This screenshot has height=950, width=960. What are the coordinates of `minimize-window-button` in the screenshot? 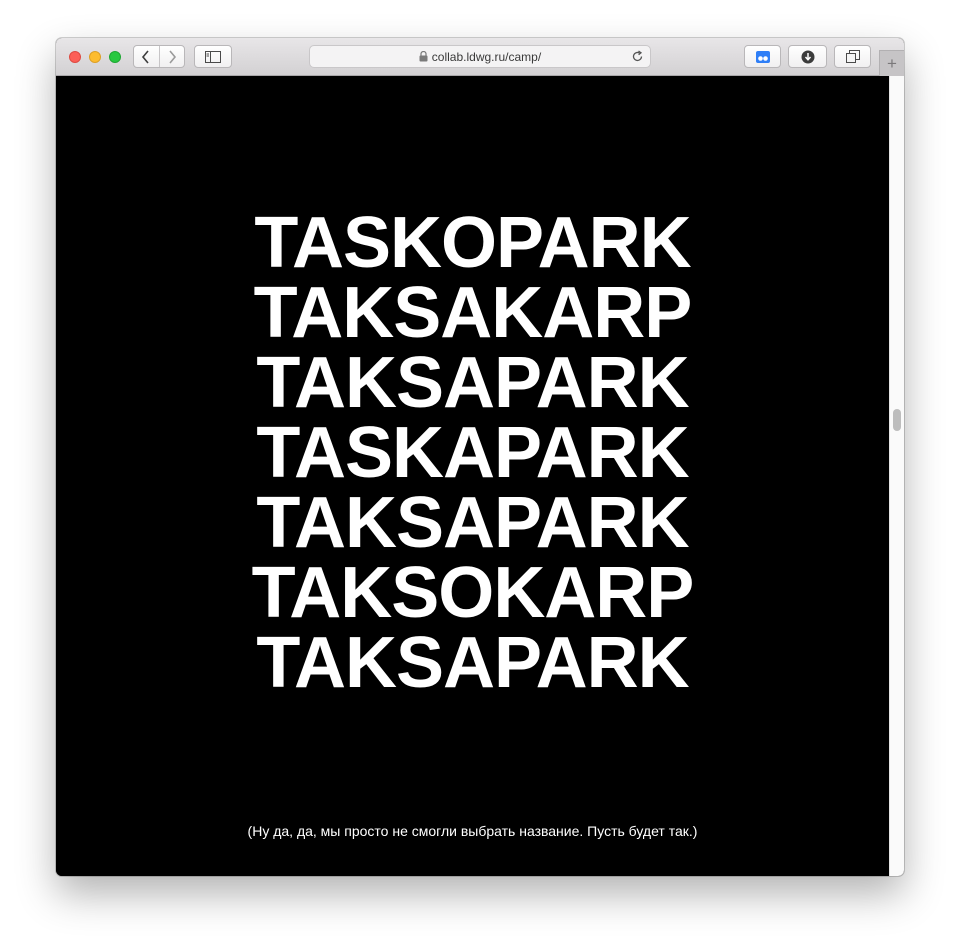 It's located at (95, 57).